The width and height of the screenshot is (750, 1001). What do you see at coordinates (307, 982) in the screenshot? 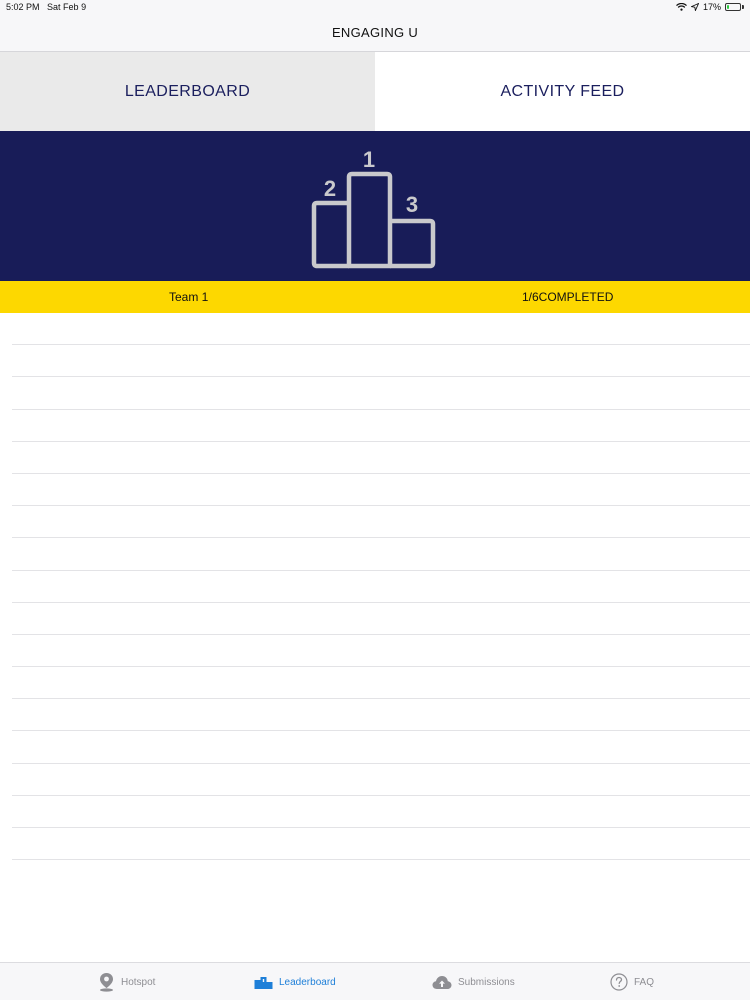
I see `tabbar-label-leaderboard: Leaderboard` at bounding box center [307, 982].